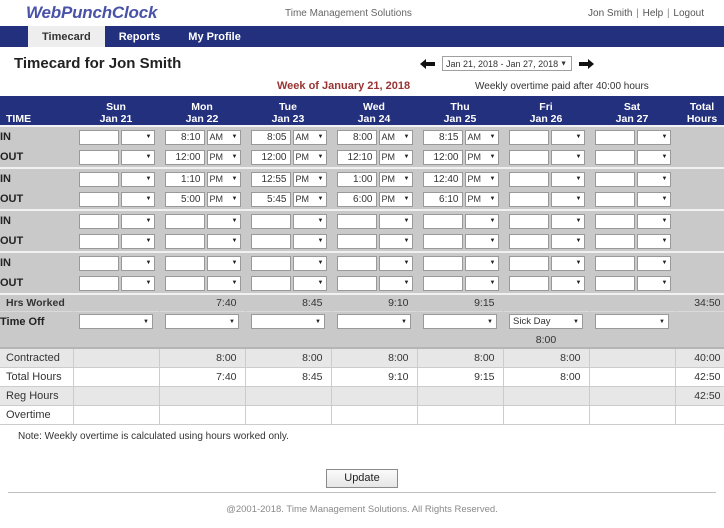 This screenshot has height=528, width=724. What do you see at coordinates (214, 36) in the screenshot?
I see `tab-my-profile: My Profile` at bounding box center [214, 36].